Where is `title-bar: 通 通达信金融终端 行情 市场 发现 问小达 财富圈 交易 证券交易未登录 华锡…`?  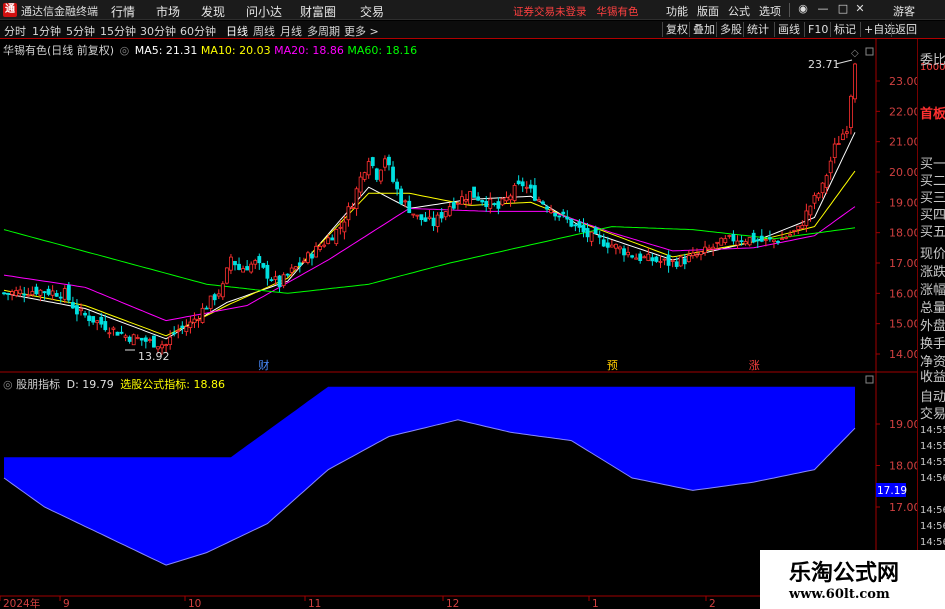
title-bar: 通 通达信金融终端 行情 市场 发现 问小达 财富圈 交易 证券交易未登录 华锡… is located at coordinates (472, 10).